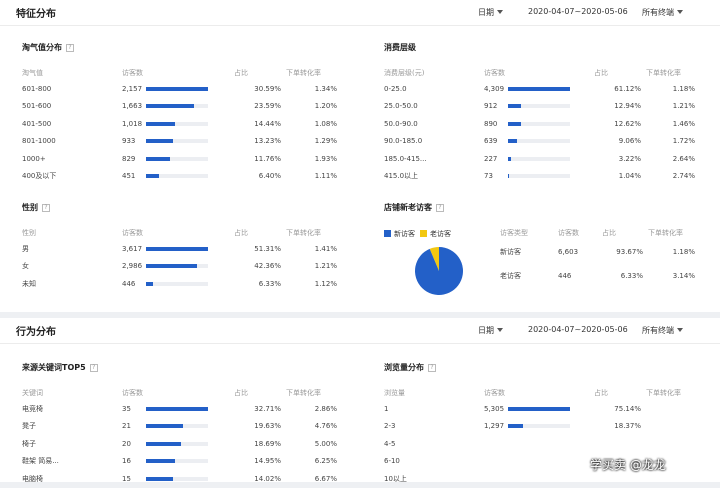 The height and width of the screenshot is (488, 720). What do you see at coordinates (29, 233) in the screenshot?
I see `col-header: 性别` at bounding box center [29, 233].